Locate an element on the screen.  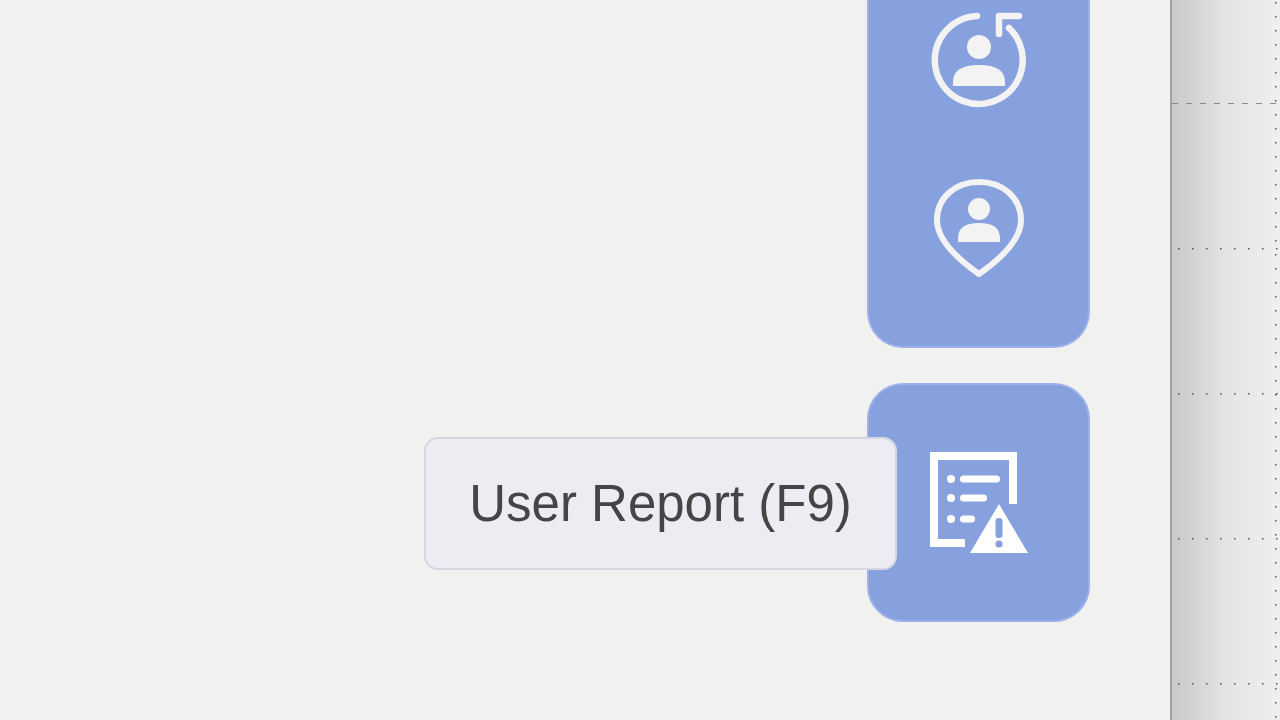
tooltip: User Report (F9) is located at coordinates (660, 503).